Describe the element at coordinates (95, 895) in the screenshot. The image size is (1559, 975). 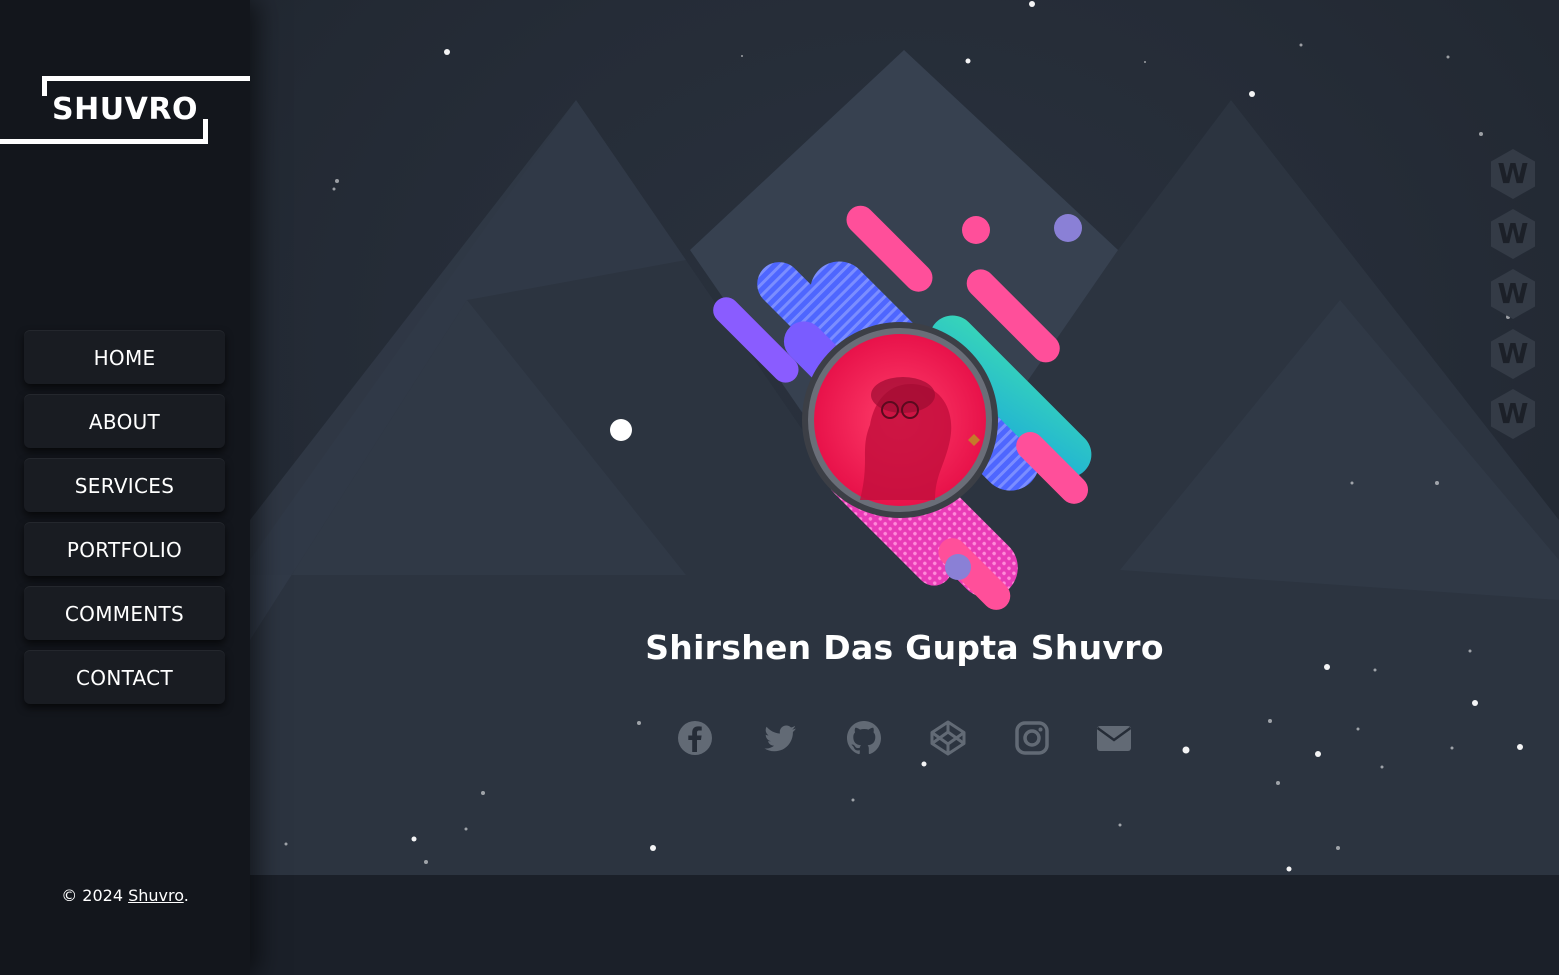
I see `copyright-prefix: © 2024` at that location.